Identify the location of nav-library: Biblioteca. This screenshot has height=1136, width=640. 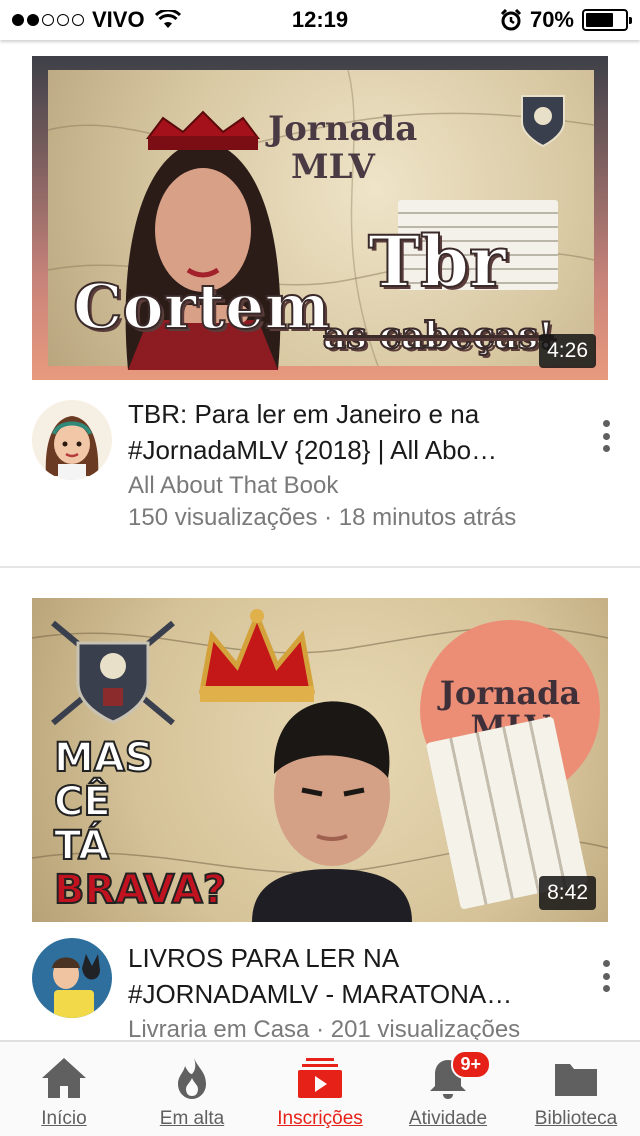
(576, 1089).